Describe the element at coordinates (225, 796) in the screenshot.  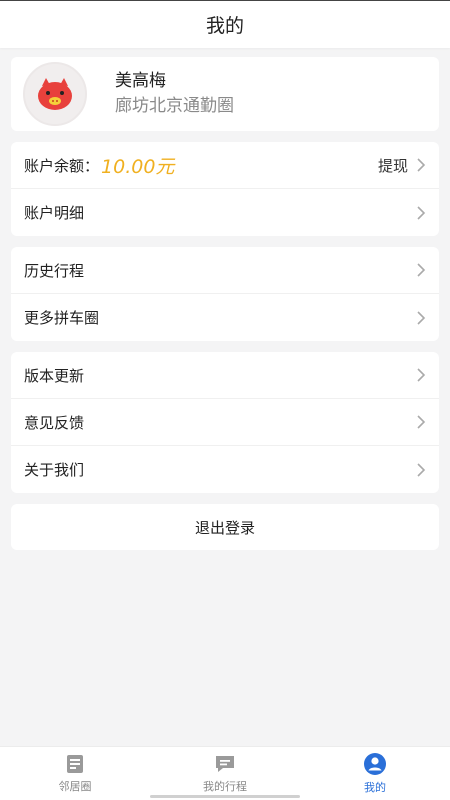
I see `home-indicator` at that location.